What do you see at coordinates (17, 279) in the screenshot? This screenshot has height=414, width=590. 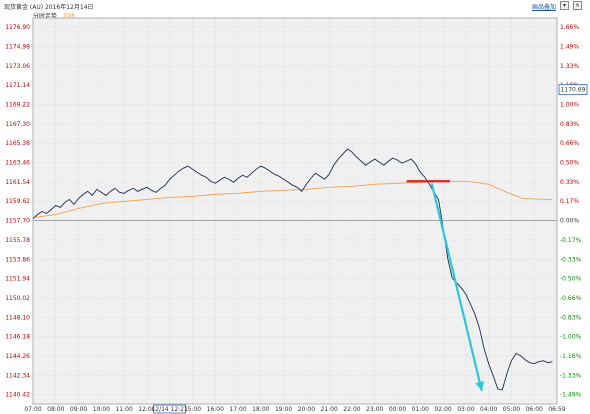 I see `y-left-tick: 1151.94` at bounding box center [17, 279].